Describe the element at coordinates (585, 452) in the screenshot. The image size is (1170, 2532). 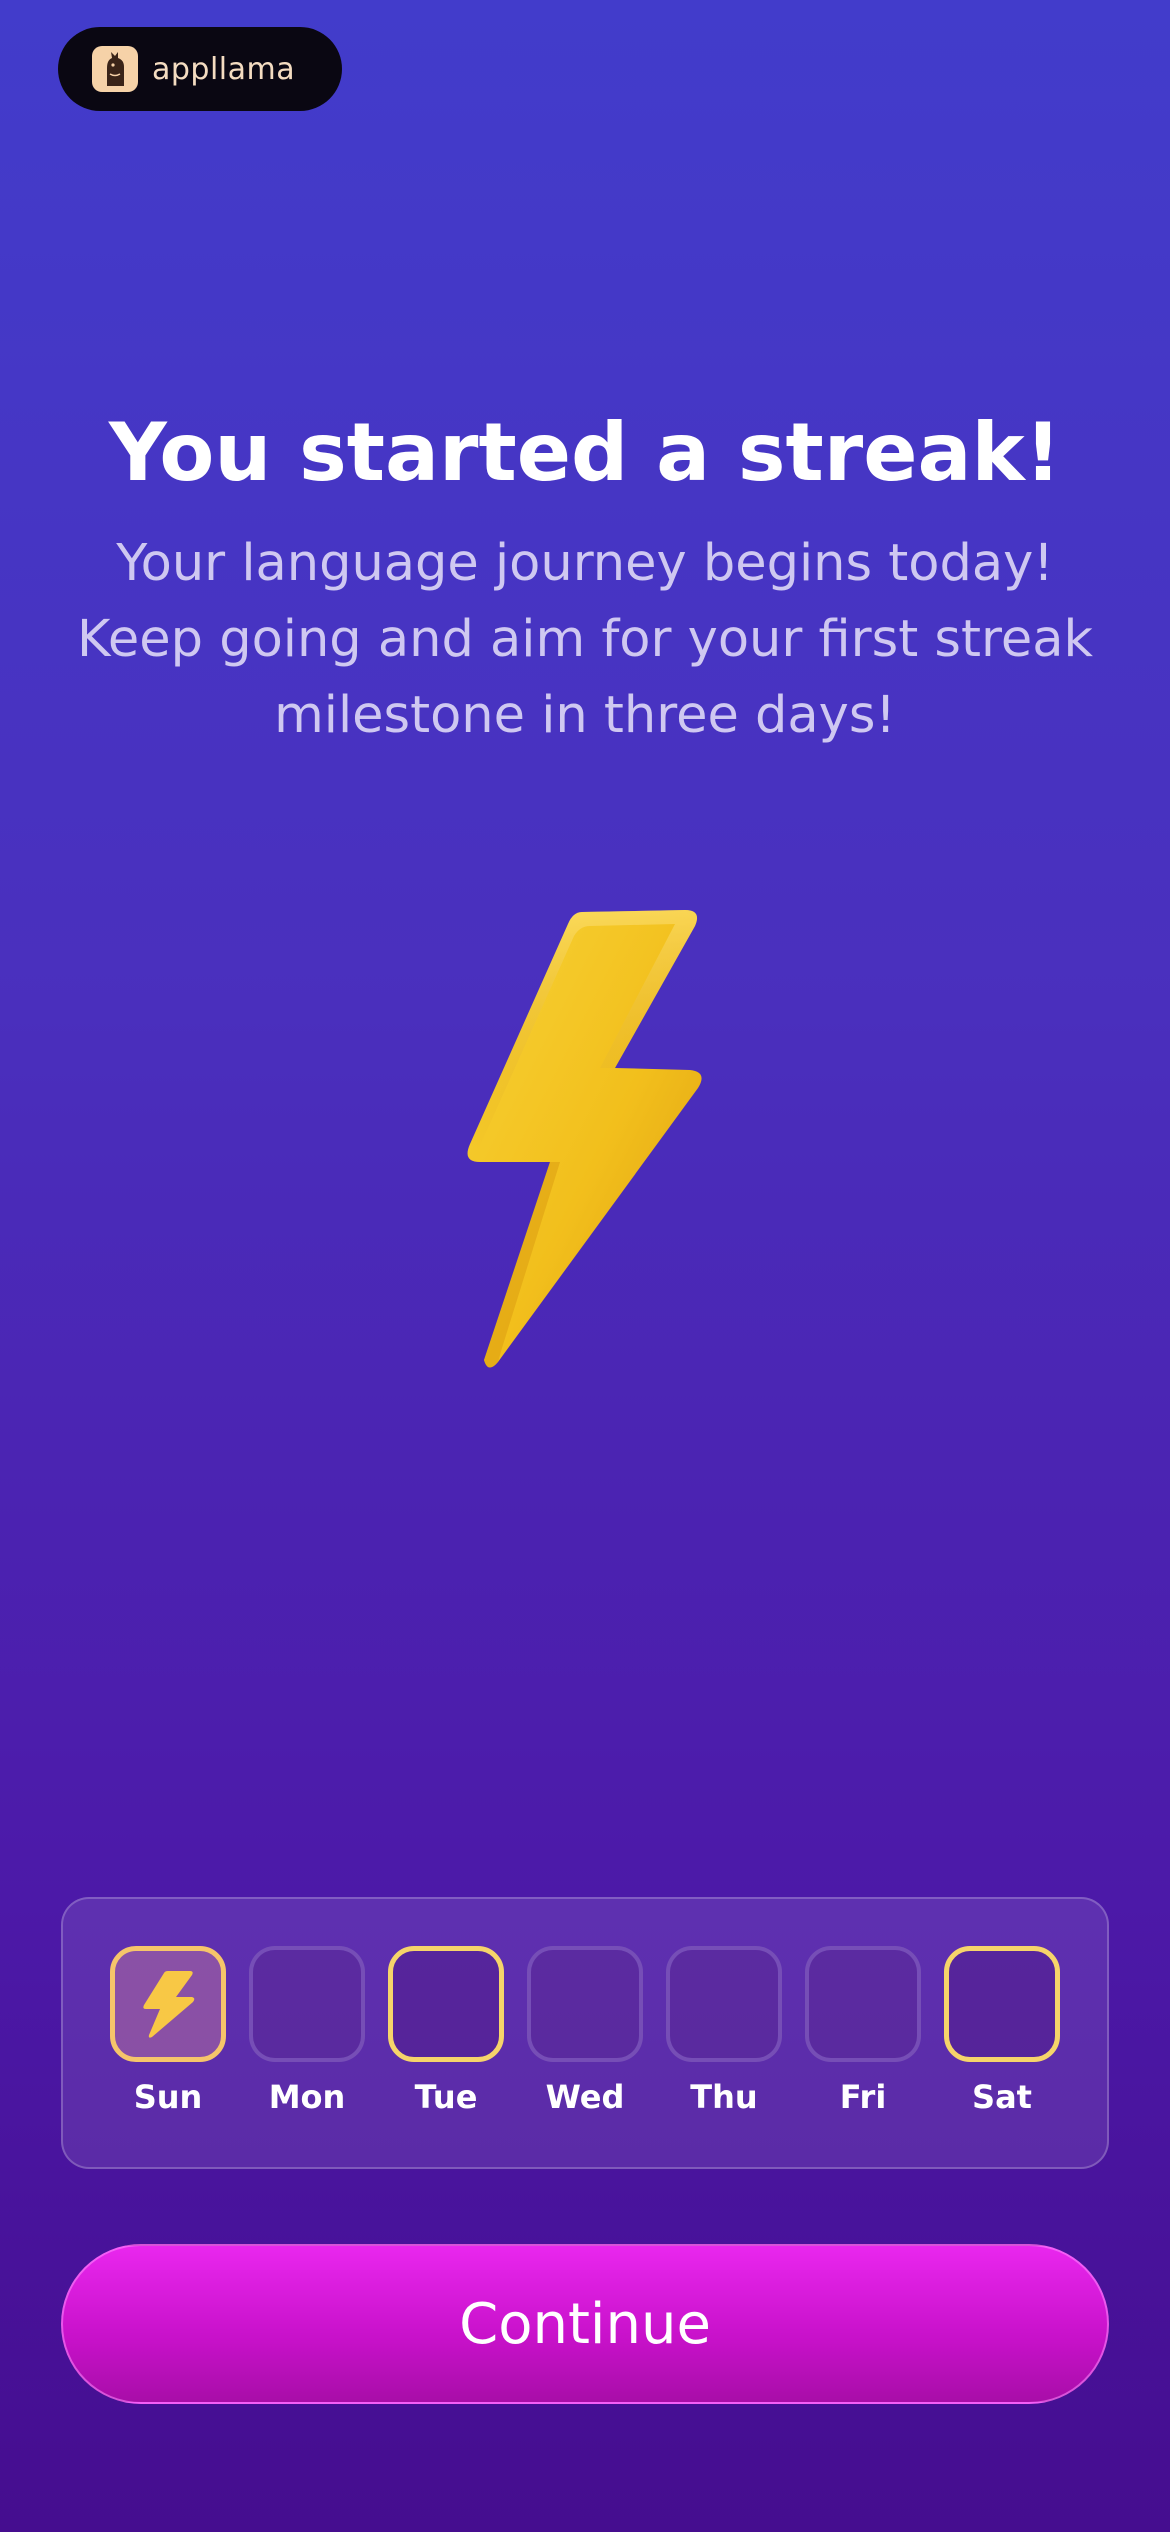
I see `page-title: You started a streak!` at that location.